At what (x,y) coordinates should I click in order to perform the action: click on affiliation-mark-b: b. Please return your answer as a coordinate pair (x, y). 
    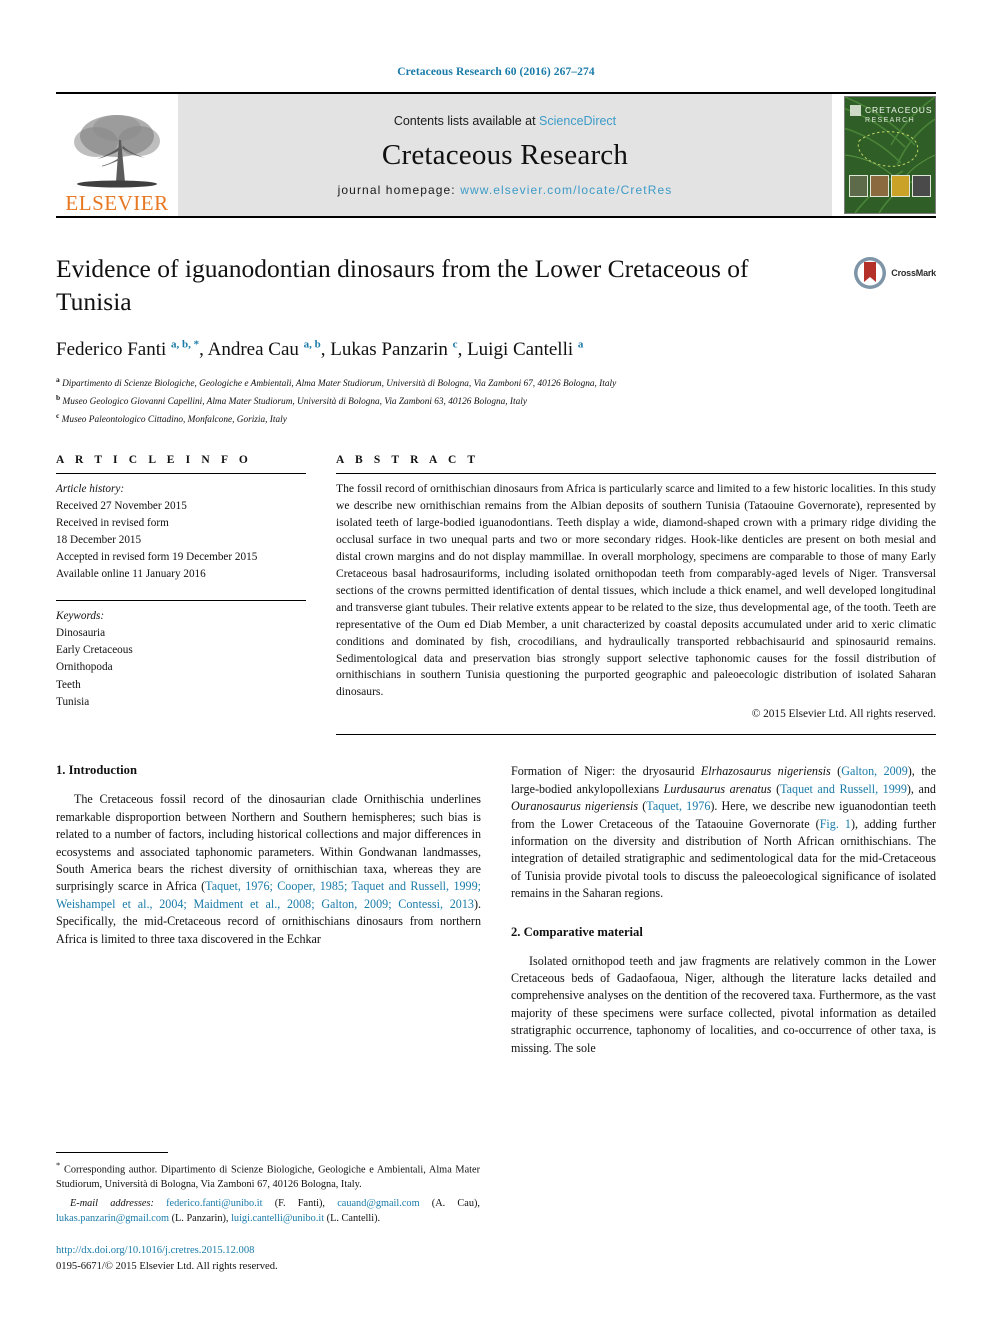
    Looking at the image, I should click on (58, 398).